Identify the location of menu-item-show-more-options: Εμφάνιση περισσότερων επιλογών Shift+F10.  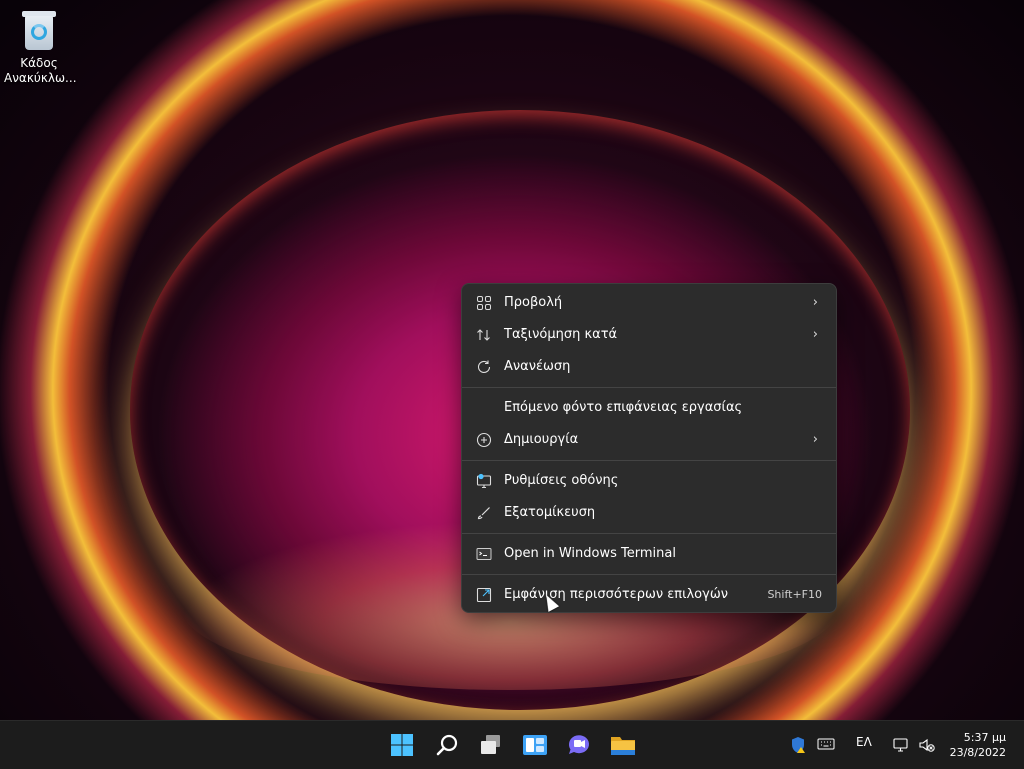
(649, 595).